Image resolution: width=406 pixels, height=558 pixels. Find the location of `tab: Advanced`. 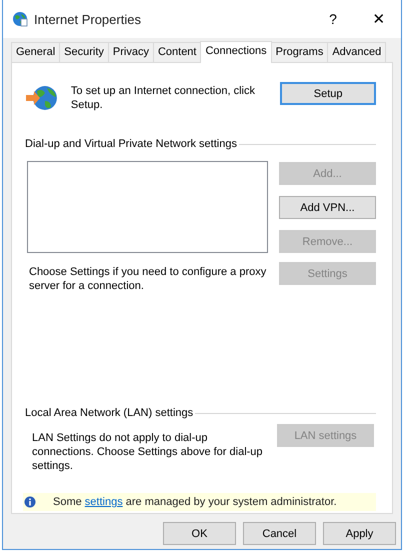

tab: Advanced is located at coordinates (356, 52).